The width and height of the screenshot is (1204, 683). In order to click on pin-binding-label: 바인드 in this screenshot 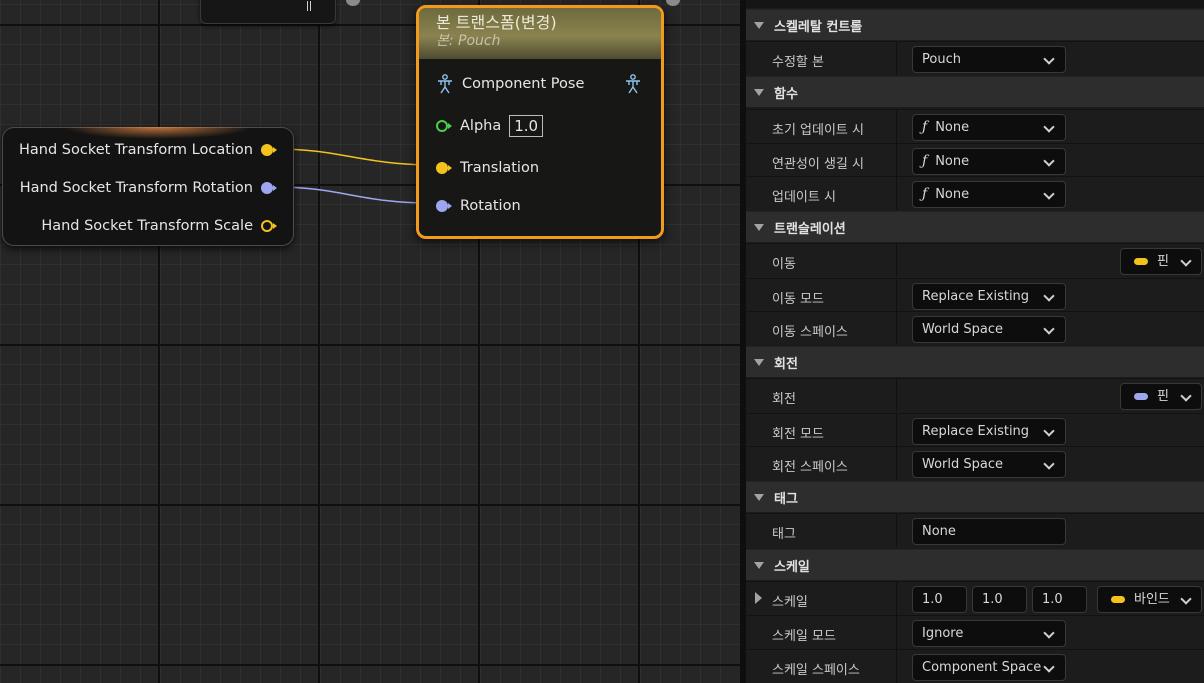, I will do `click(1152, 599)`.